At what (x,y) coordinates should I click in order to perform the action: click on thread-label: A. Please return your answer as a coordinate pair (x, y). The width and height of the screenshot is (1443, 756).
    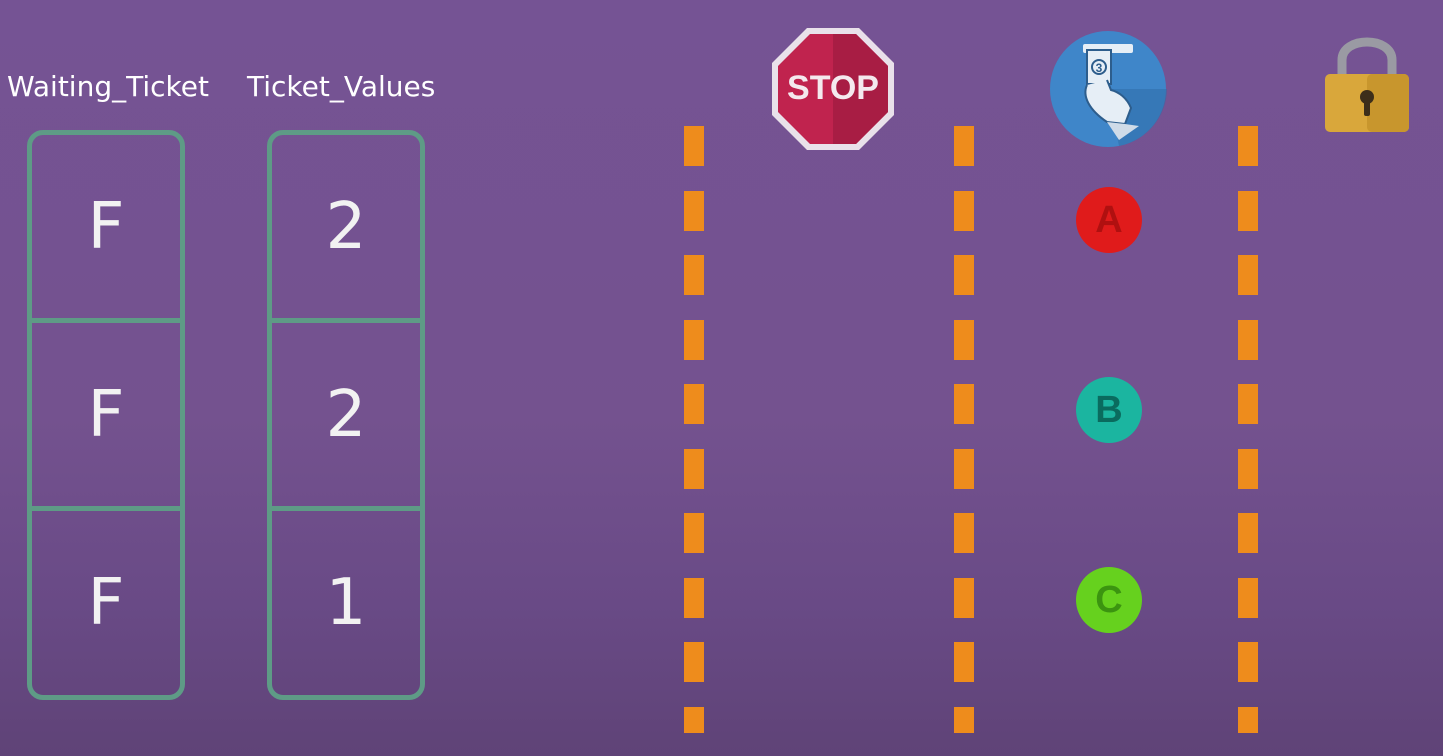
    Looking at the image, I should click on (1109, 219).